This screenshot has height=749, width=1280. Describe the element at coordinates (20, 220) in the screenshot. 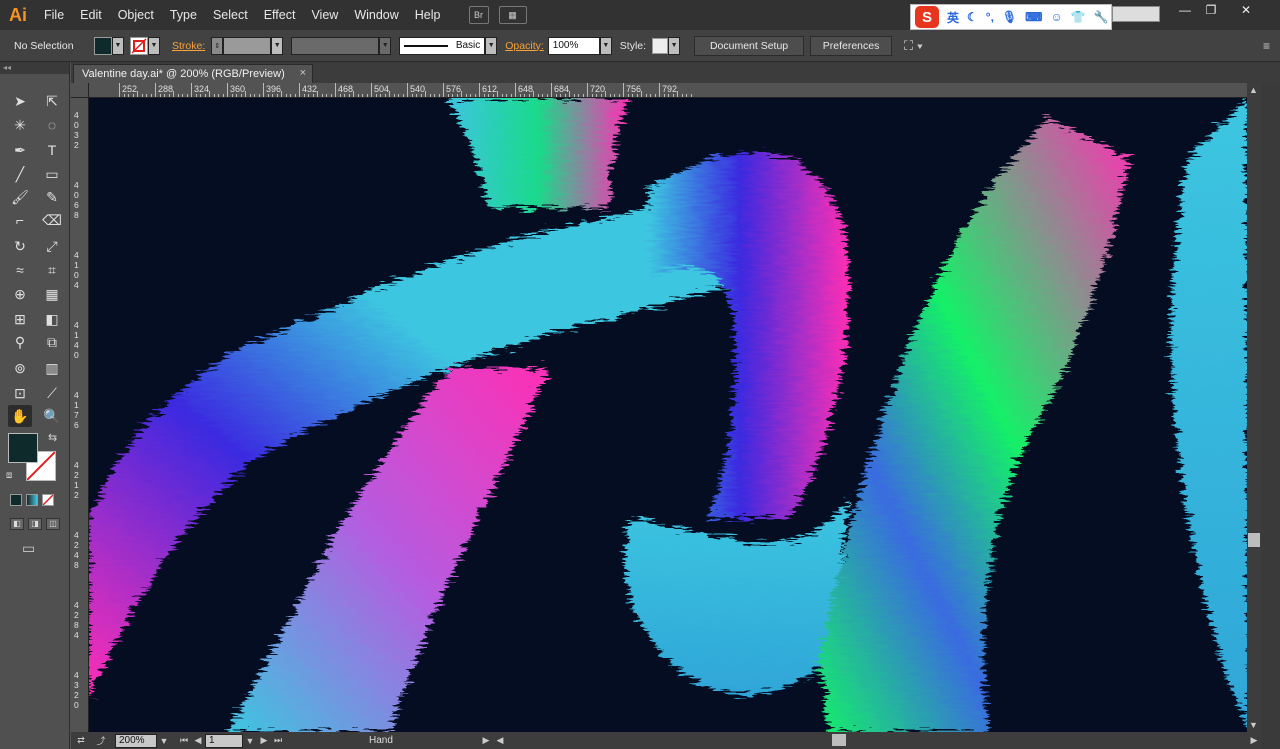

I see `blob-brush-icon: ⌐` at that location.